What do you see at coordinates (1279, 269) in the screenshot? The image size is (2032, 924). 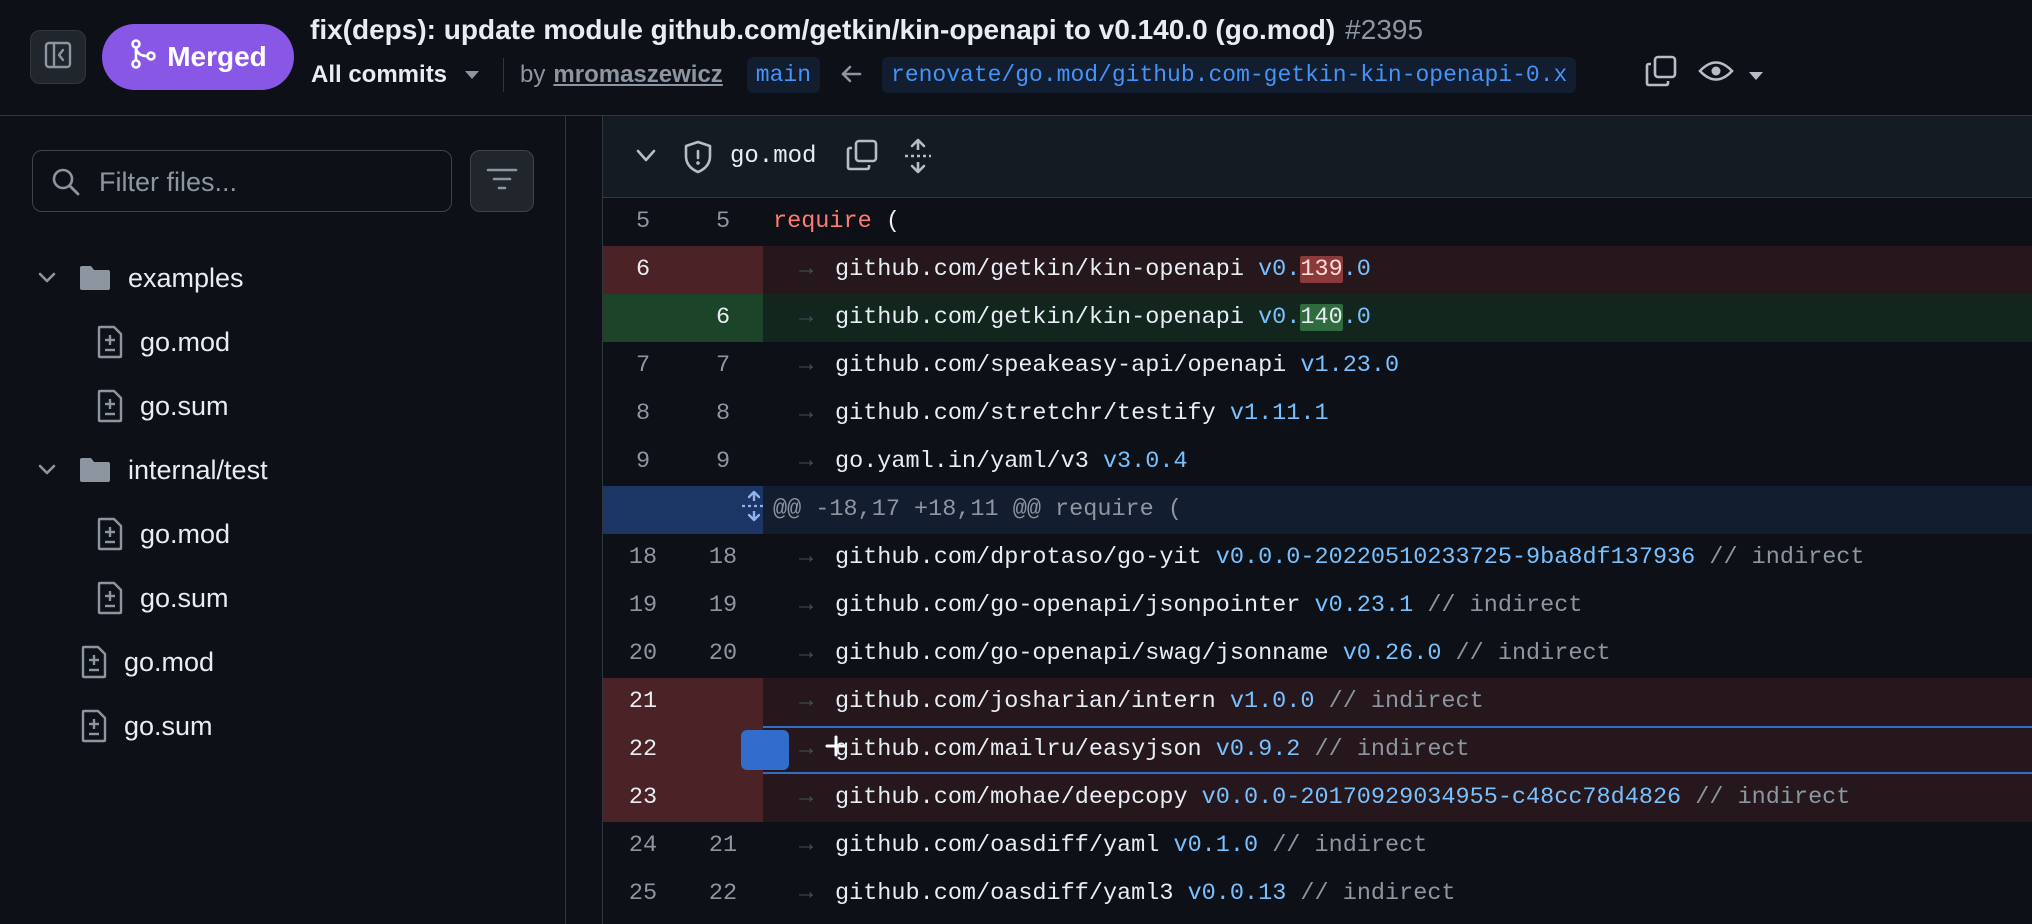 I see `version-prefix: v0.` at bounding box center [1279, 269].